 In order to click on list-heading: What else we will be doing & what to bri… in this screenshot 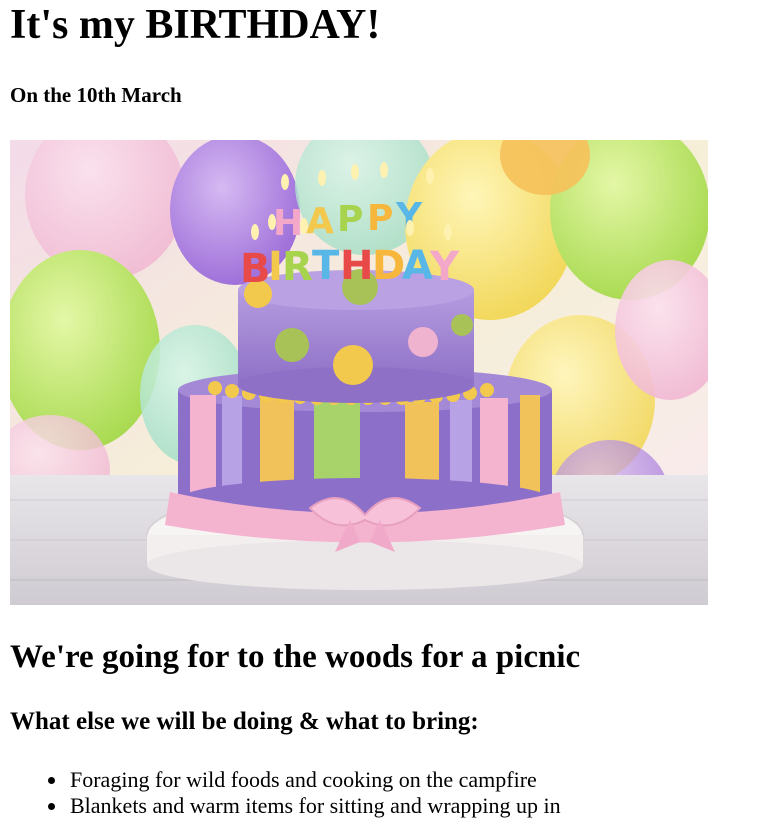, I will do `click(244, 721)`.